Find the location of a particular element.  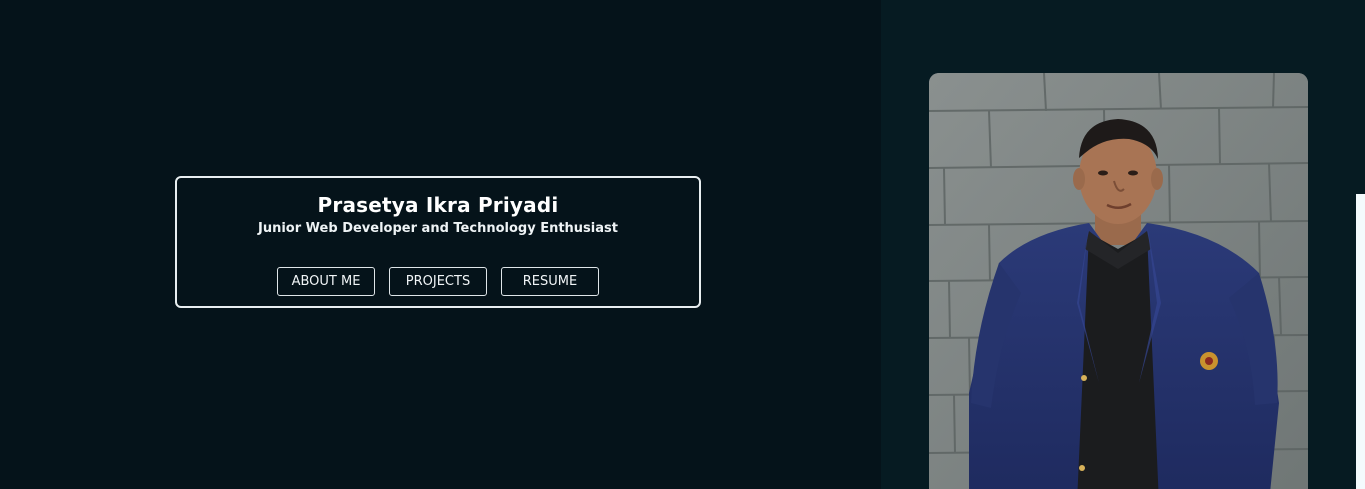

nav-button-row: ABOUT ME PROJECTS RESUME is located at coordinates (438, 281).